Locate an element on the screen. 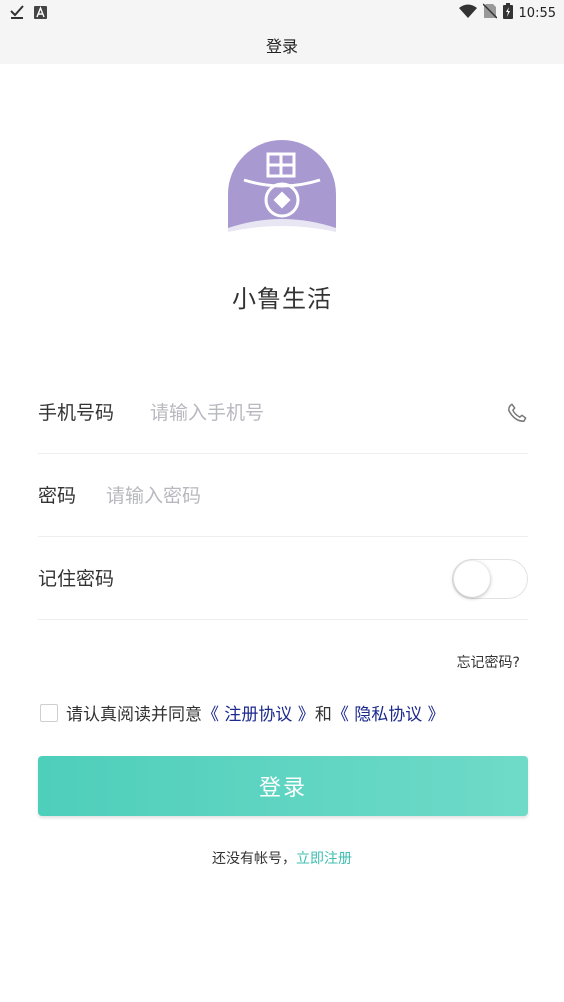 The image size is (564, 1002). register-row: 还没有帐号，立即注册 is located at coordinates (282, 858).